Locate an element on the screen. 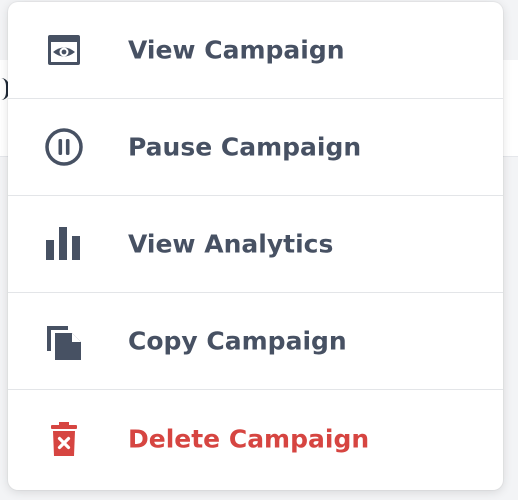  eye-window-icon is located at coordinates (64, 50).